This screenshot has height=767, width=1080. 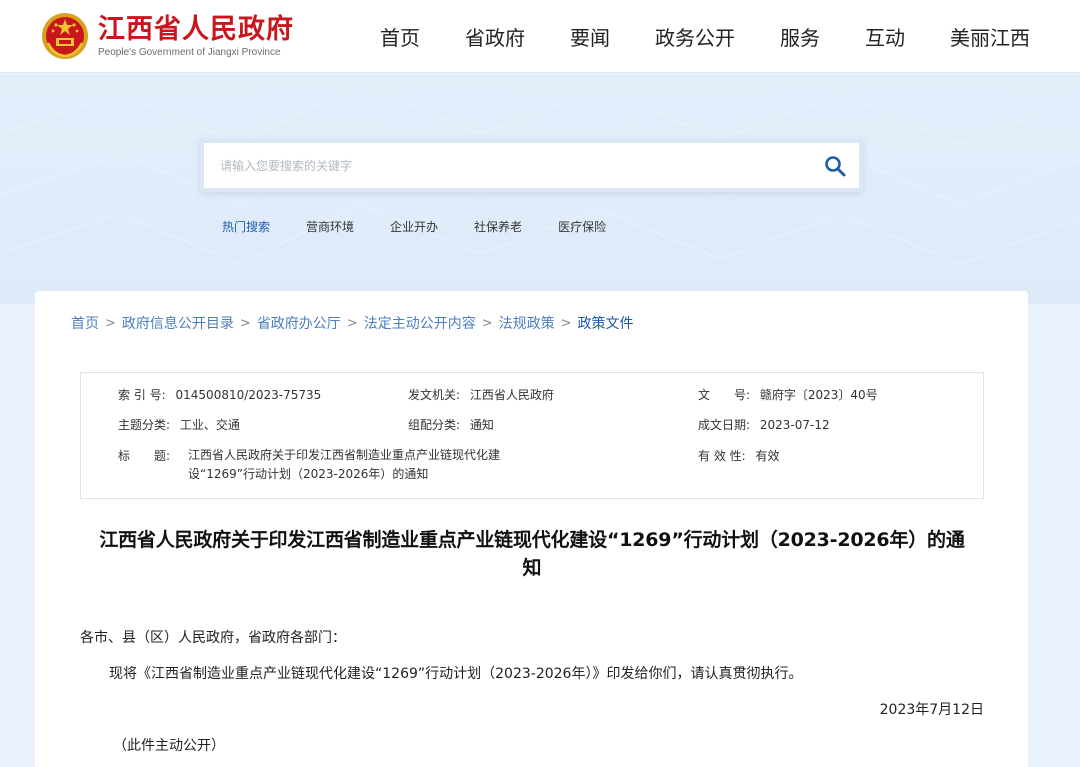 I want to click on breadcrumb-home: 首页, so click(x=85, y=323).